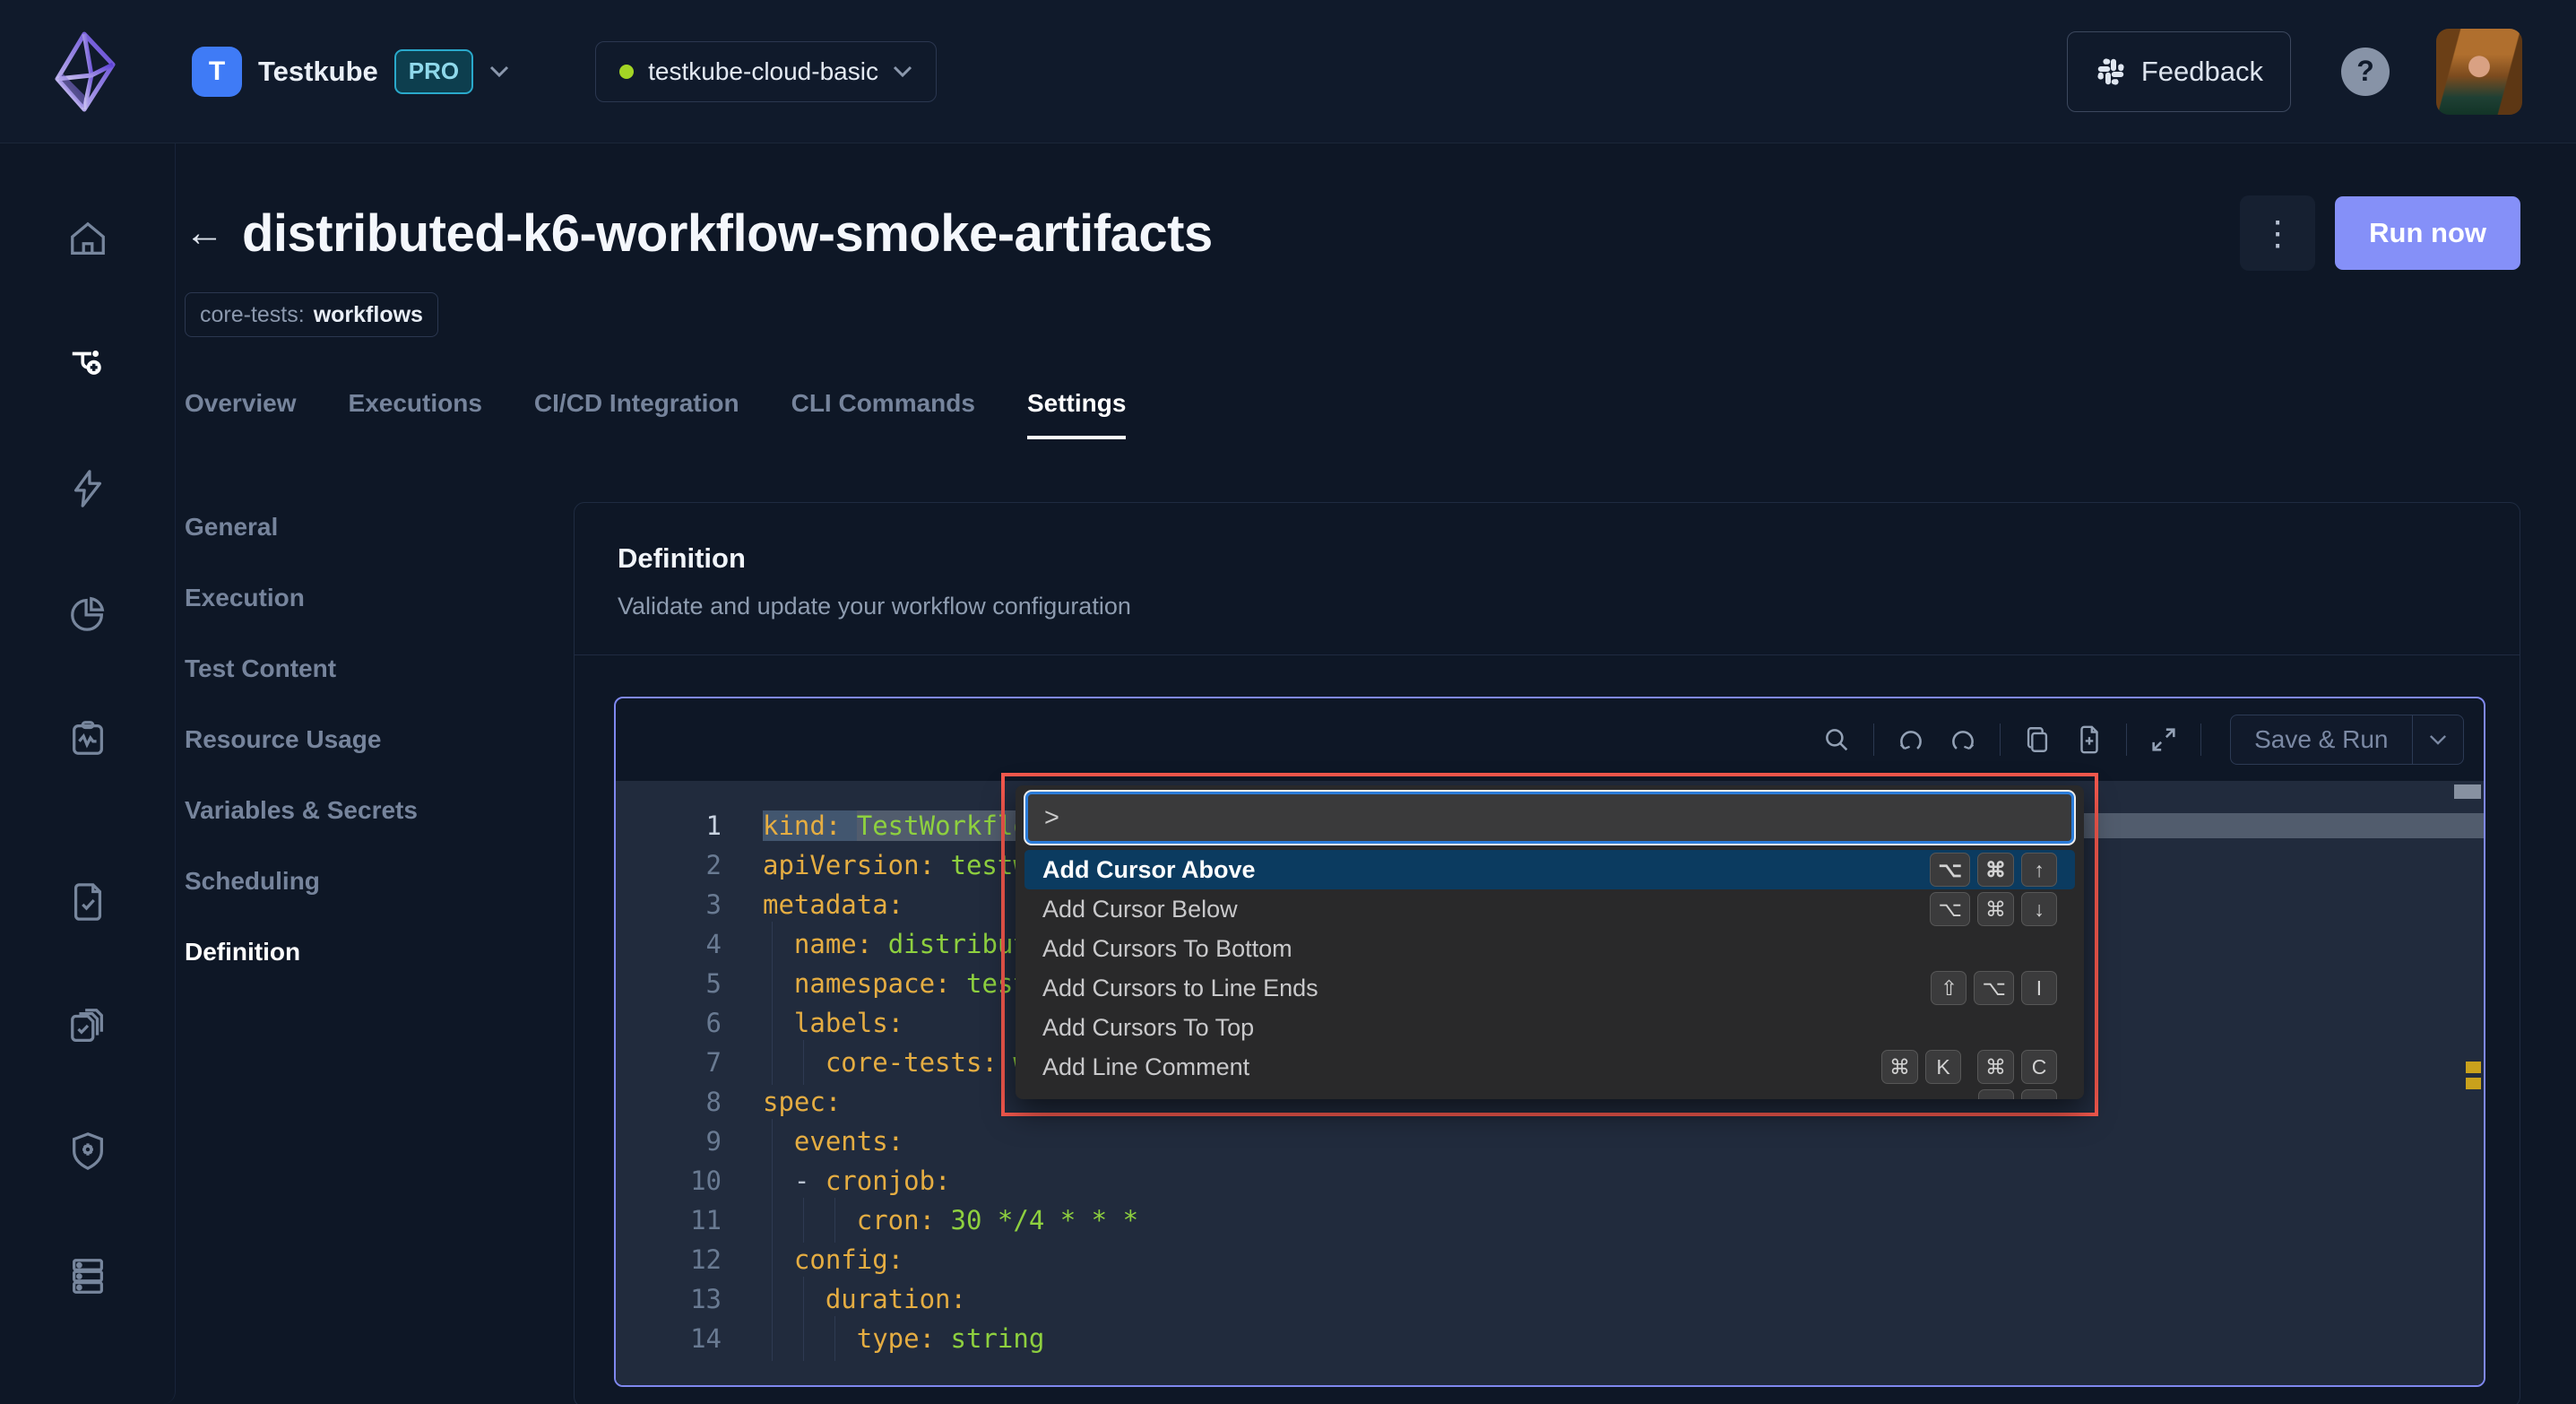 This screenshot has width=2576, height=1404. Describe the element at coordinates (84, 72) in the screenshot. I see `testkube-logo-icon` at that location.